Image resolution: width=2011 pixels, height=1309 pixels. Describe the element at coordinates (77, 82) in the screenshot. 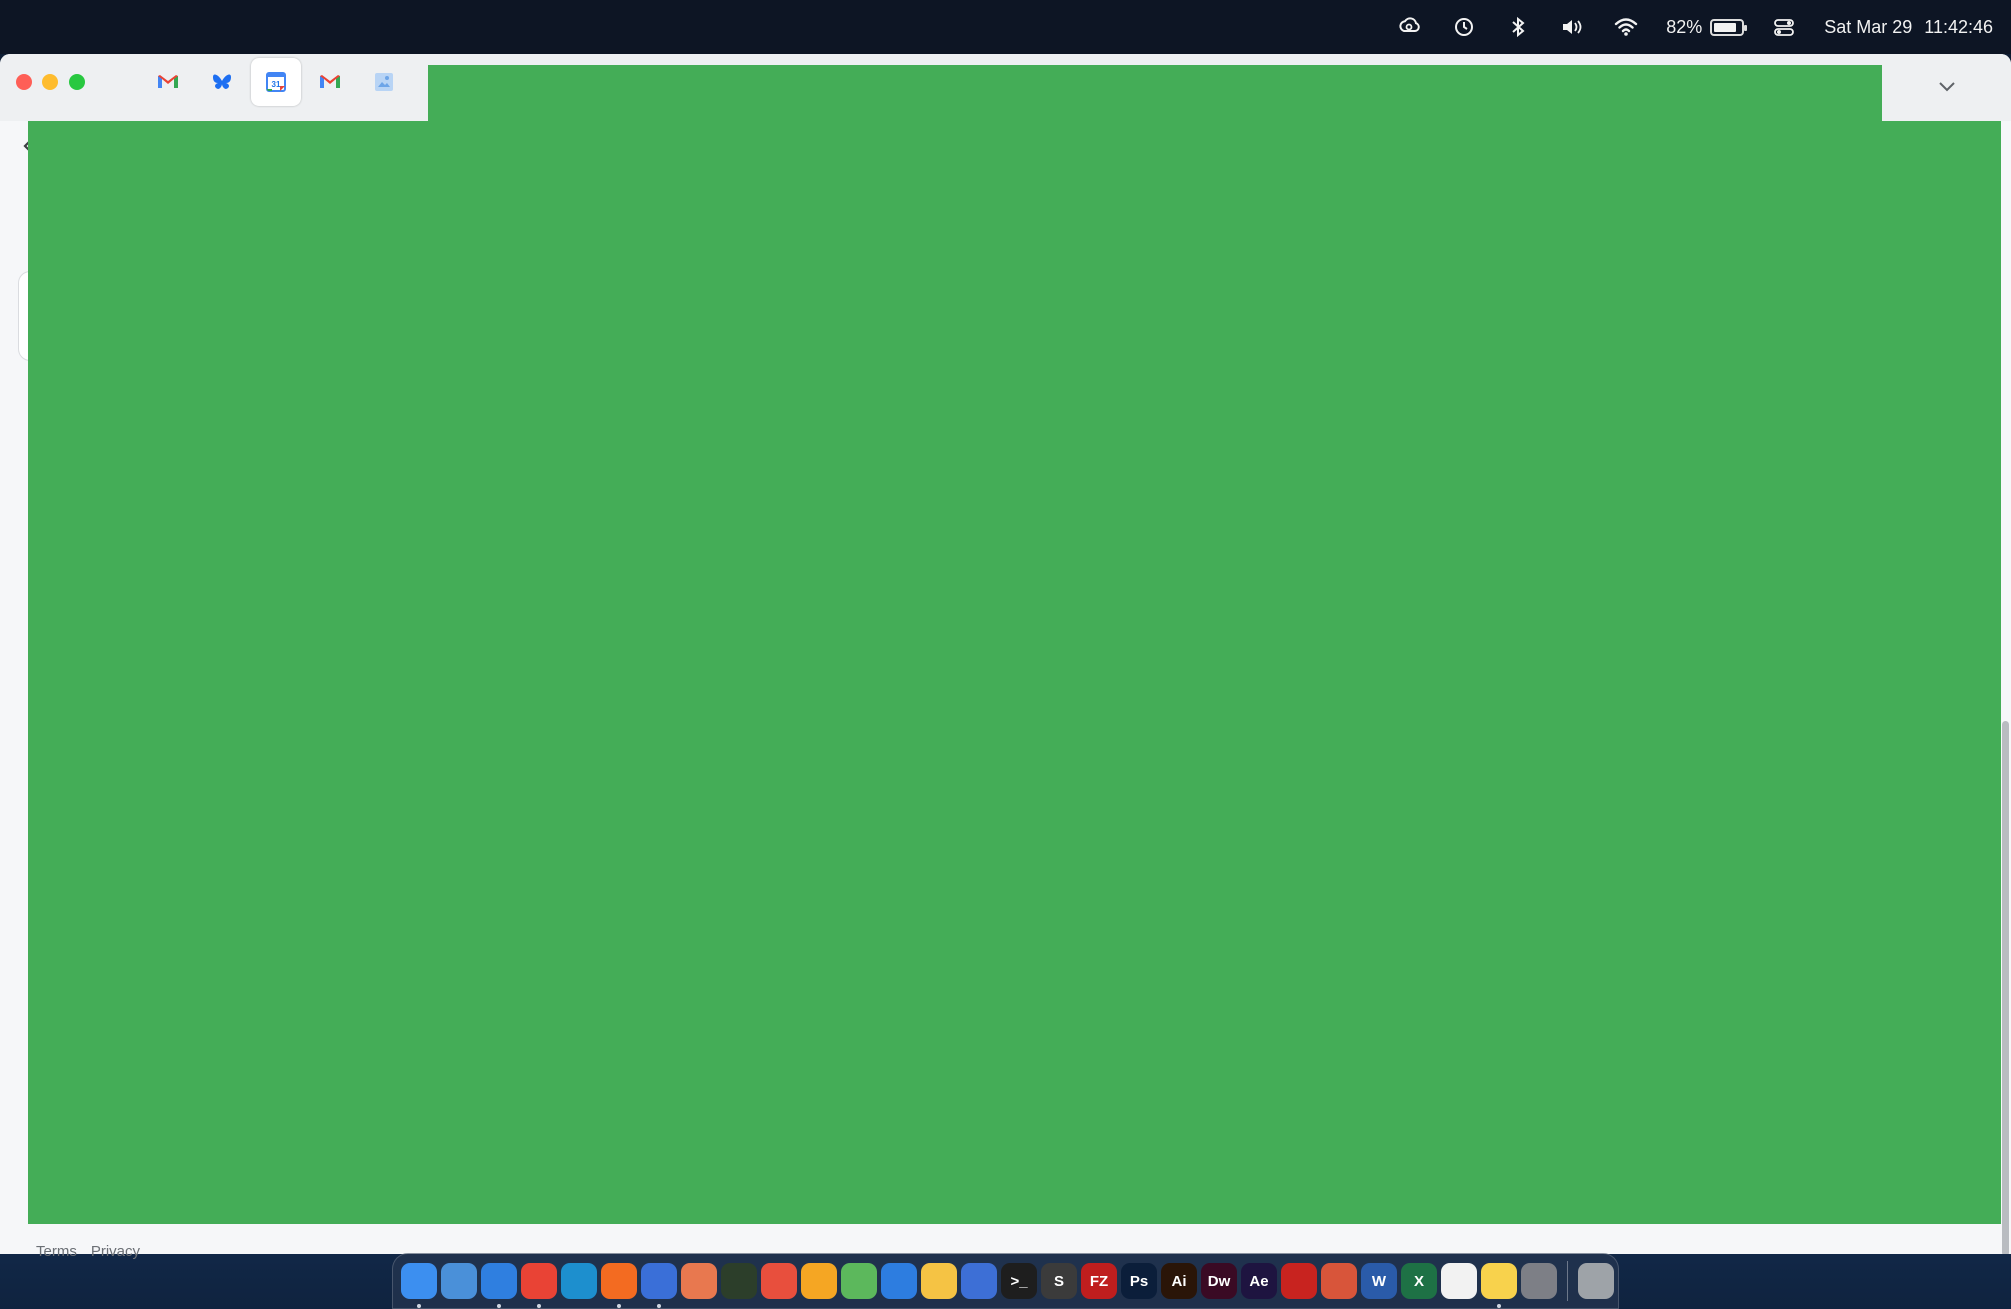

I see `window-maximize-button` at that location.